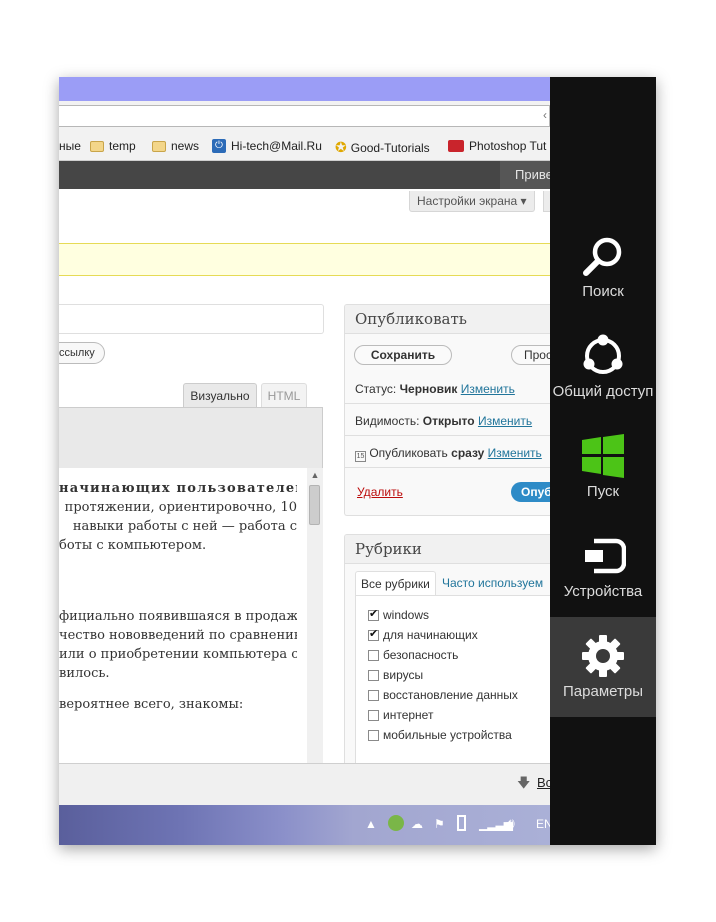  What do you see at coordinates (191, 437) in the screenshot?
I see `editor-toolbar` at bounding box center [191, 437].